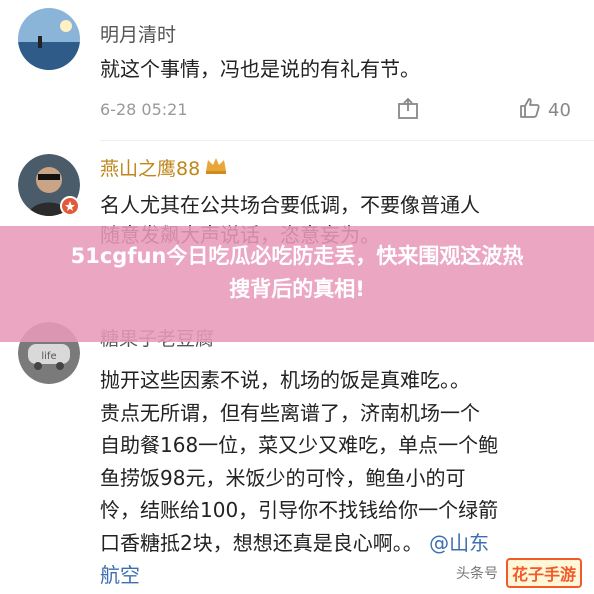  I want to click on comment-line: 鱼捞饭98元，米饭少的可怜，鲍鱼小的可, so click(283, 477).